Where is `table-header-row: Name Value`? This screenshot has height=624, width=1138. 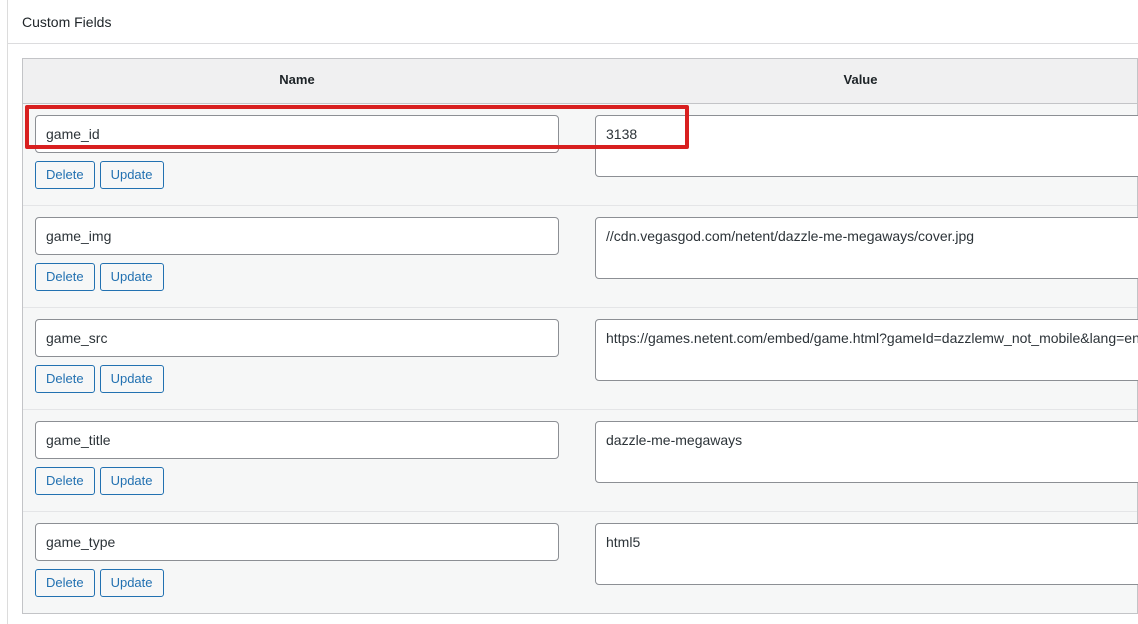 table-header-row: Name Value is located at coordinates (580, 81).